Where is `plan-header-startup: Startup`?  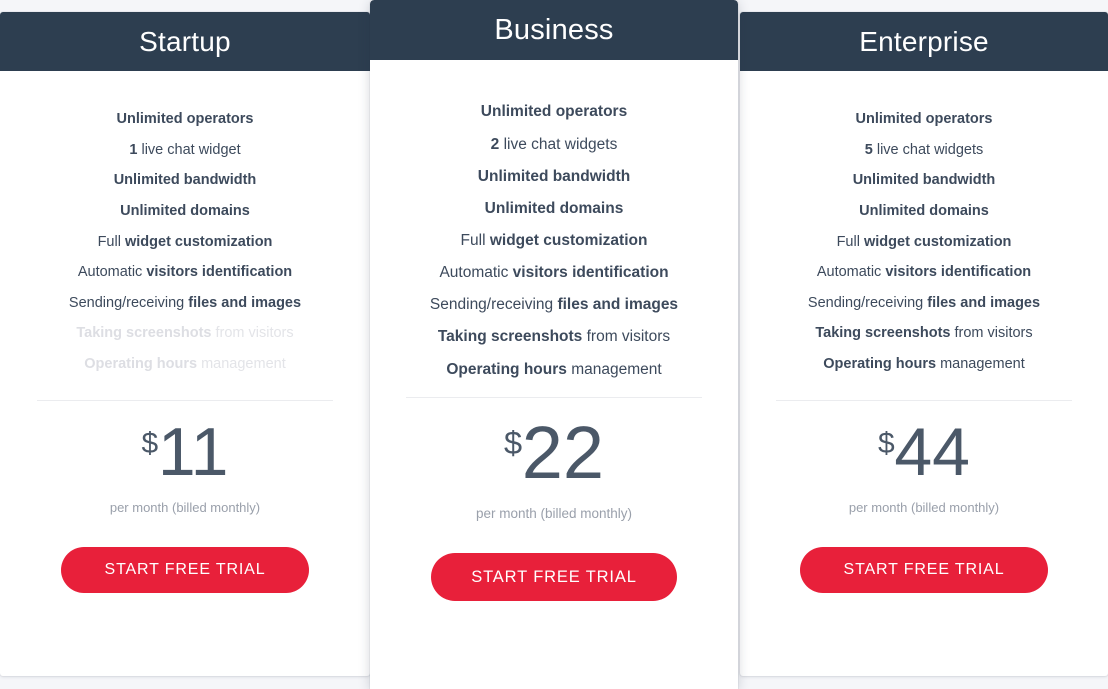
plan-header-startup: Startup is located at coordinates (185, 41).